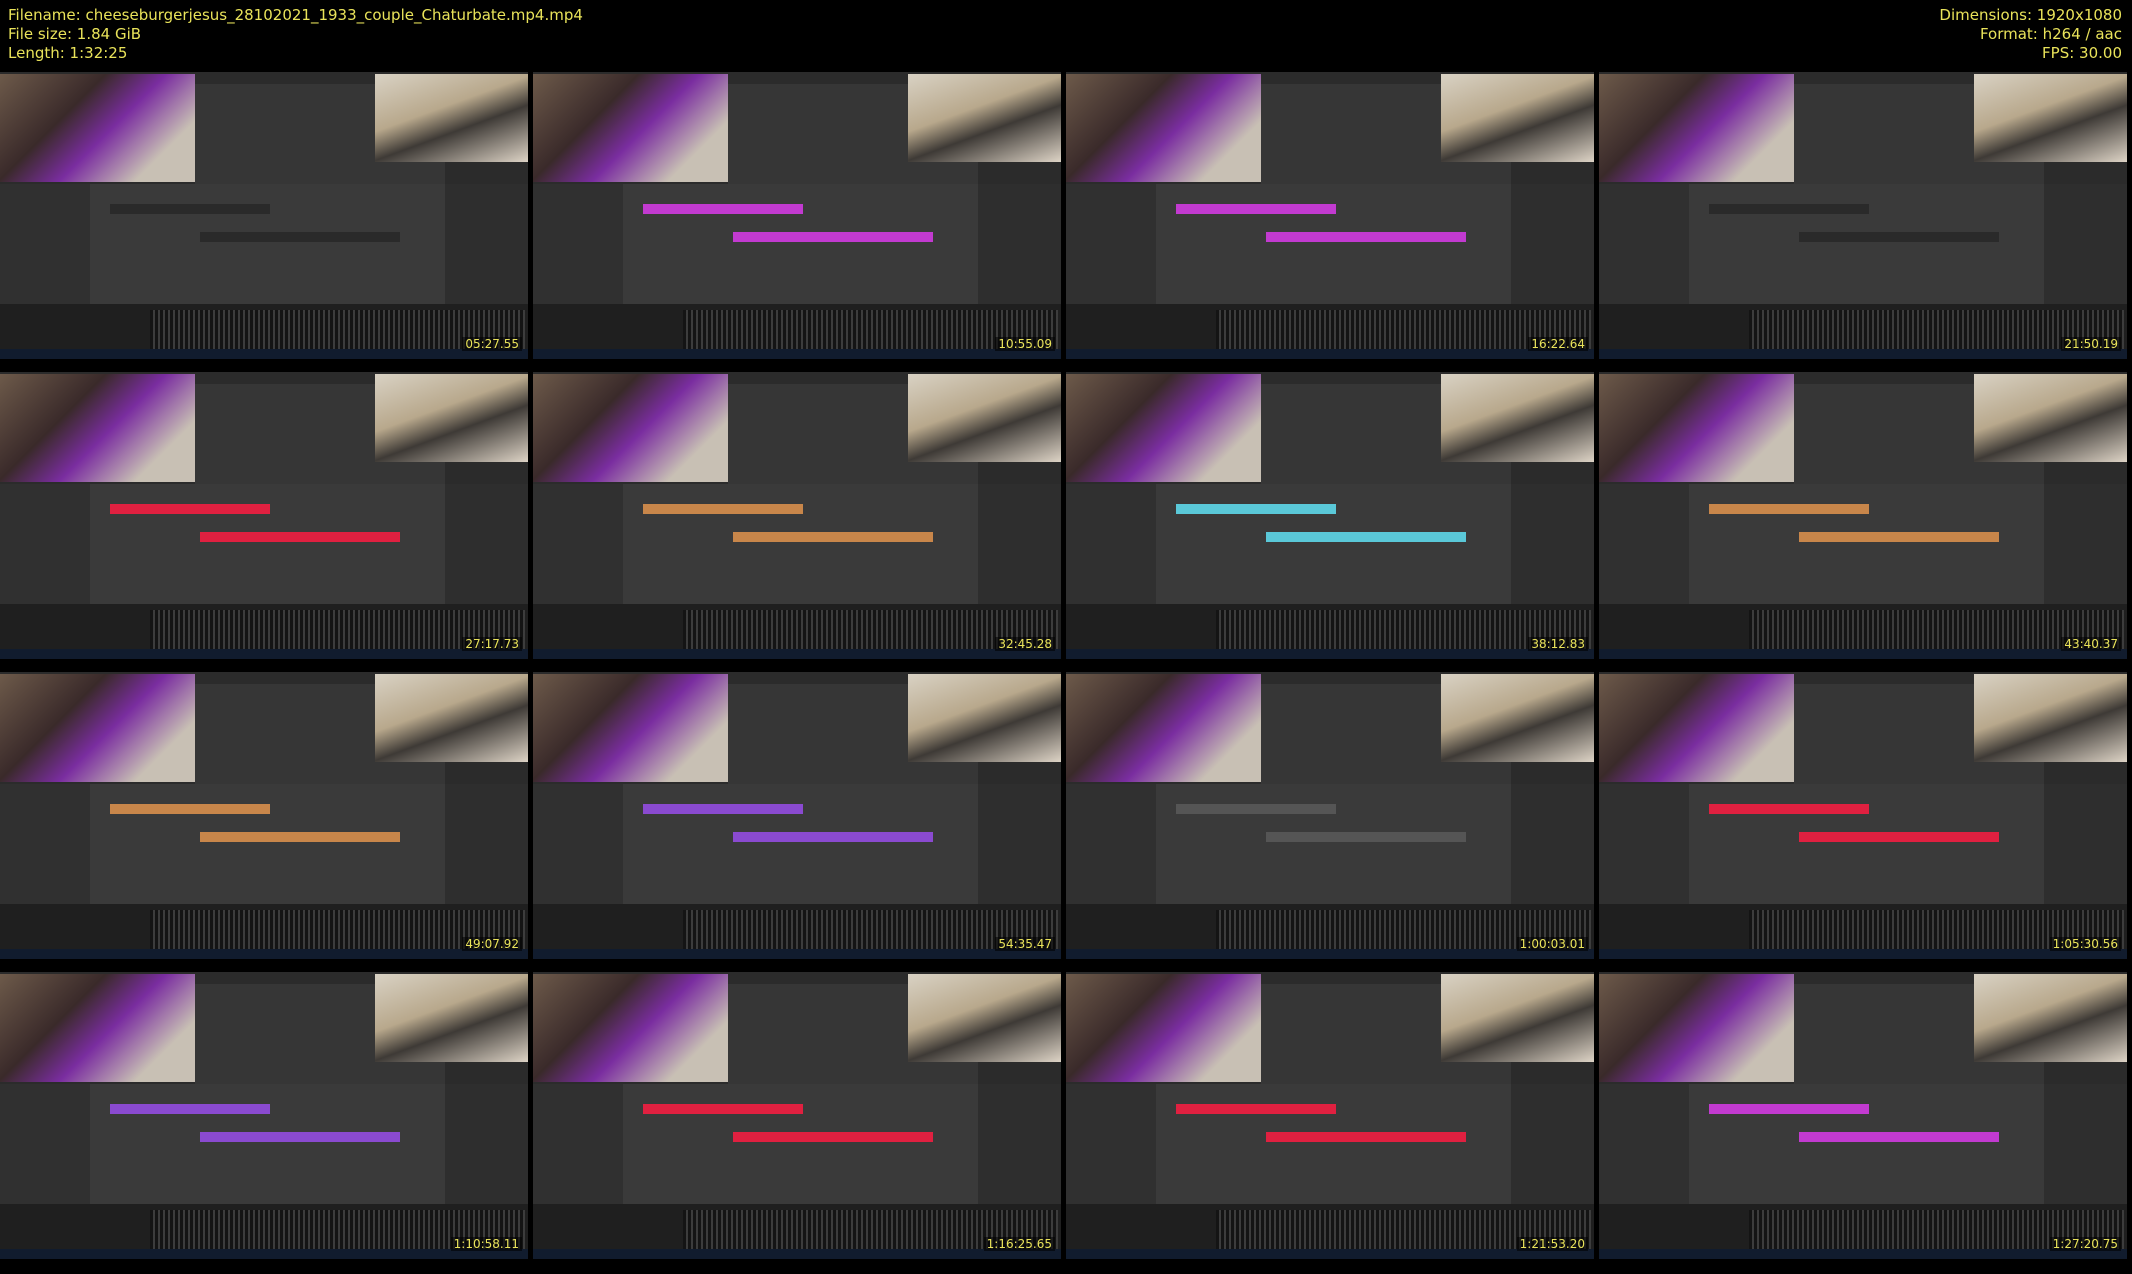 The image size is (2132, 1274). Describe the element at coordinates (2091, 644) in the screenshot. I see `timestamp-label: 43:40.37` at that location.